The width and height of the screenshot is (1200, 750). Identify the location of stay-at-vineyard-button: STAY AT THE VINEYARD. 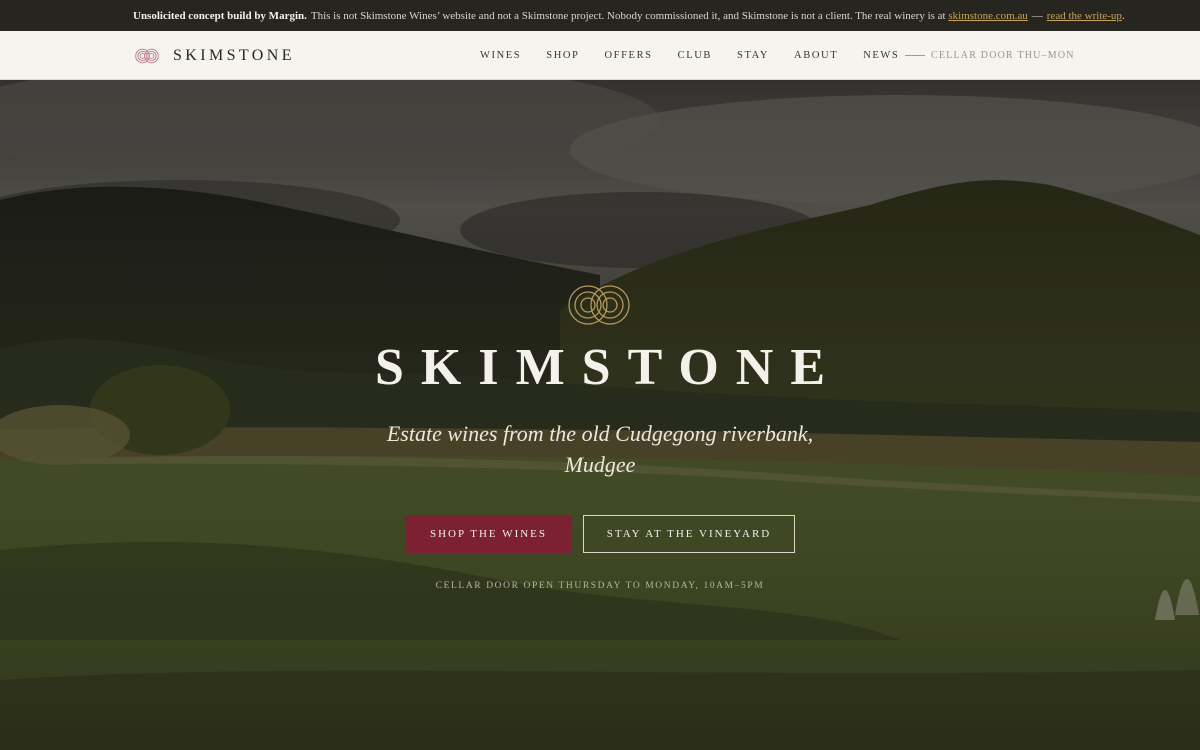
(689, 534).